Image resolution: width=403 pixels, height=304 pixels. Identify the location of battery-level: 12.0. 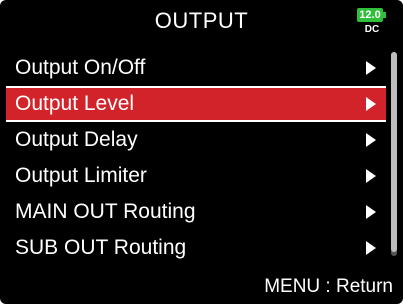
(370, 15).